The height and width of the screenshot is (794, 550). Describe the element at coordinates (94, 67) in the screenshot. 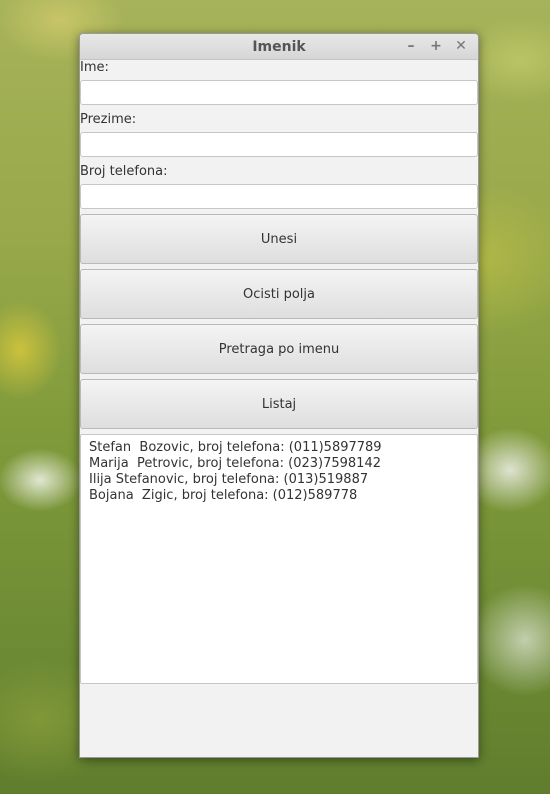

I see `first-name-label: Ime:` at that location.